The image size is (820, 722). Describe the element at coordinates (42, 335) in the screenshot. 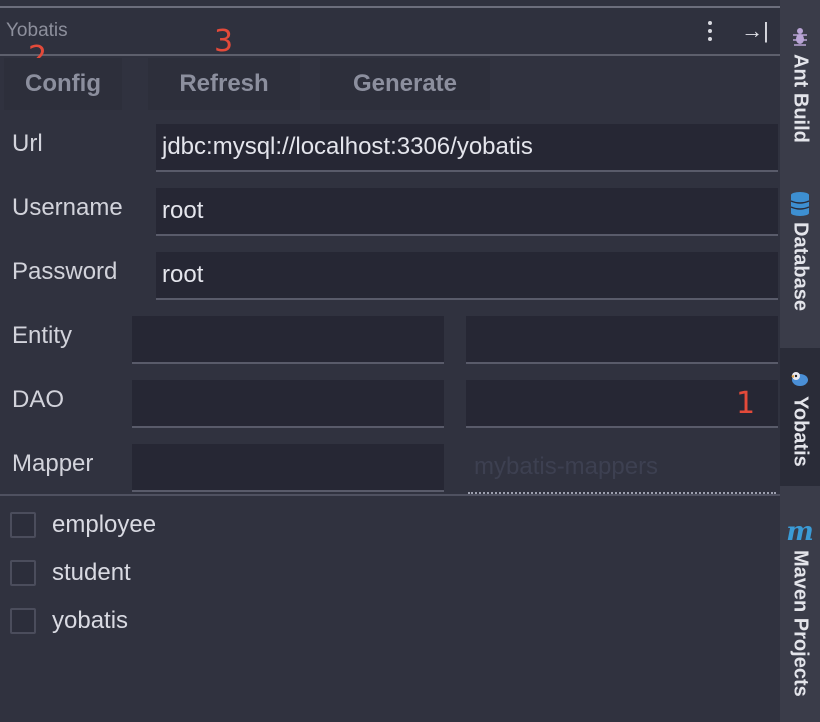

I see `entity-label: Entity` at that location.